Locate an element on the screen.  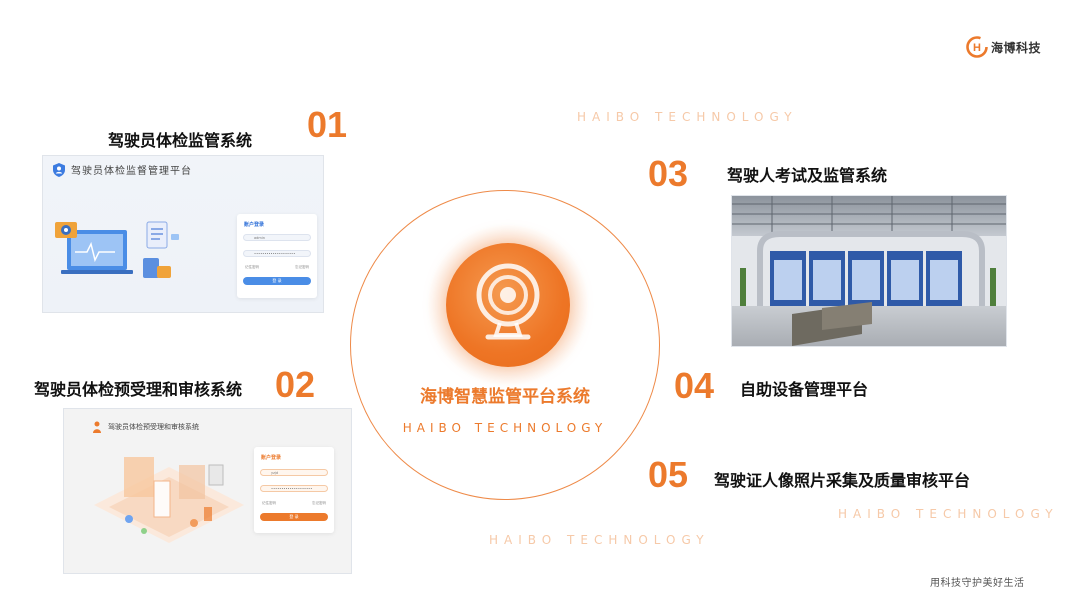
section-01-title: 驾驶员体检监管系统 is located at coordinates (180, 140).